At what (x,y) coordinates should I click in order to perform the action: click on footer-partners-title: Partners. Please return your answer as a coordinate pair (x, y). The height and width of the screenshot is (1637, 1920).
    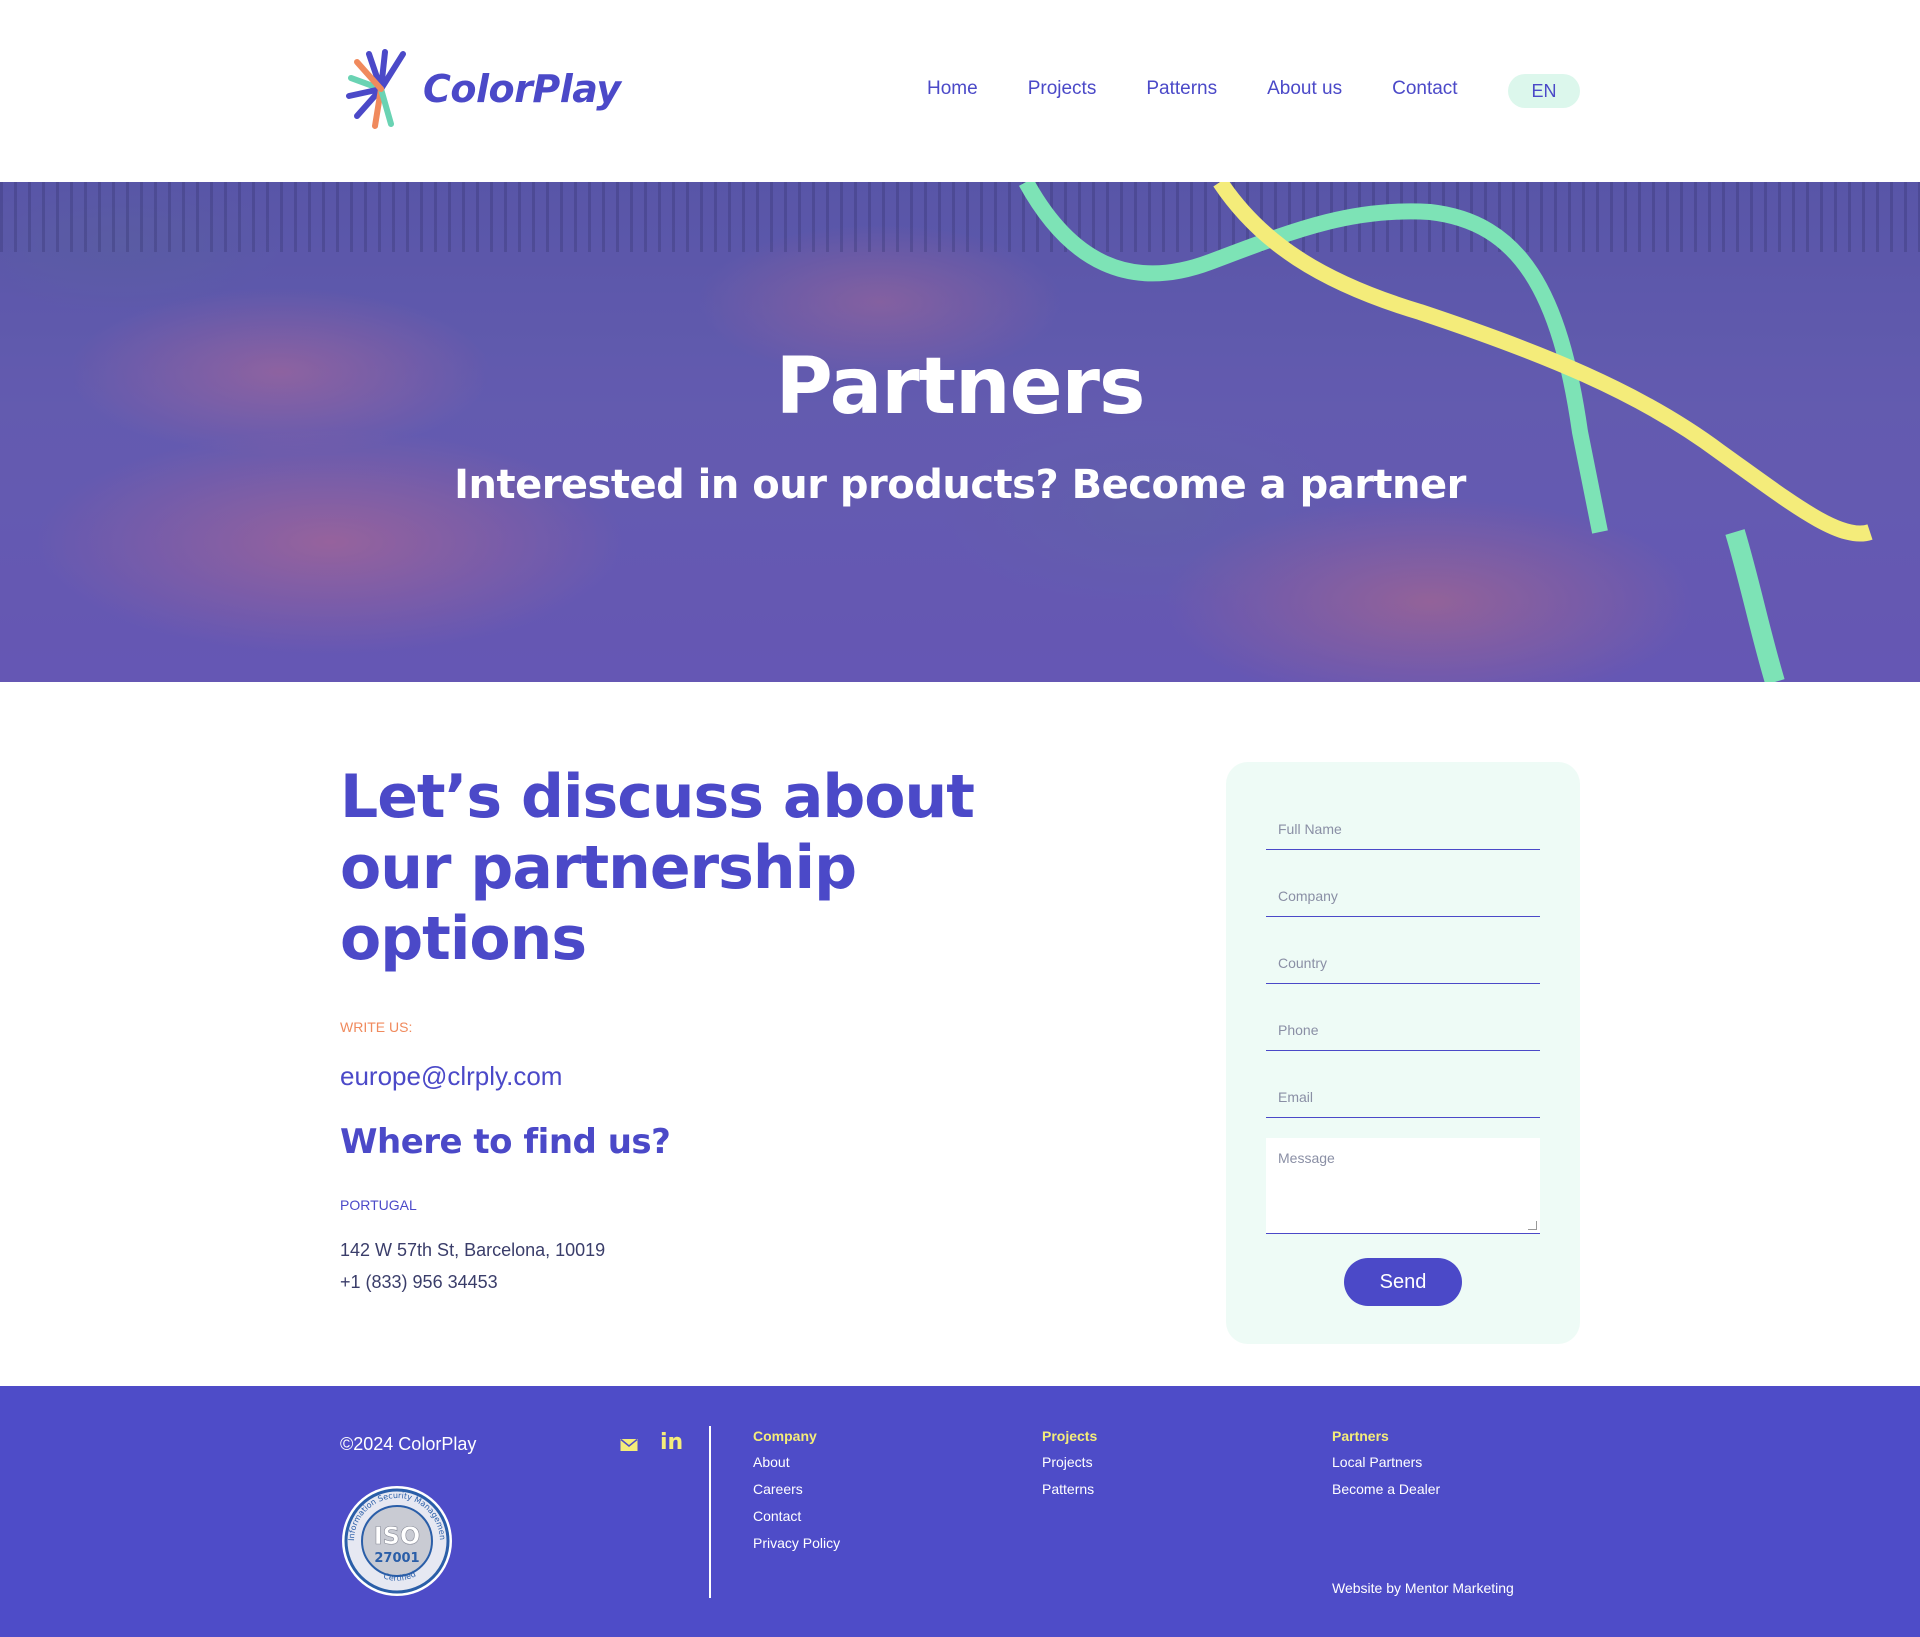
    Looking at the image, I should click on (1360, 1436).